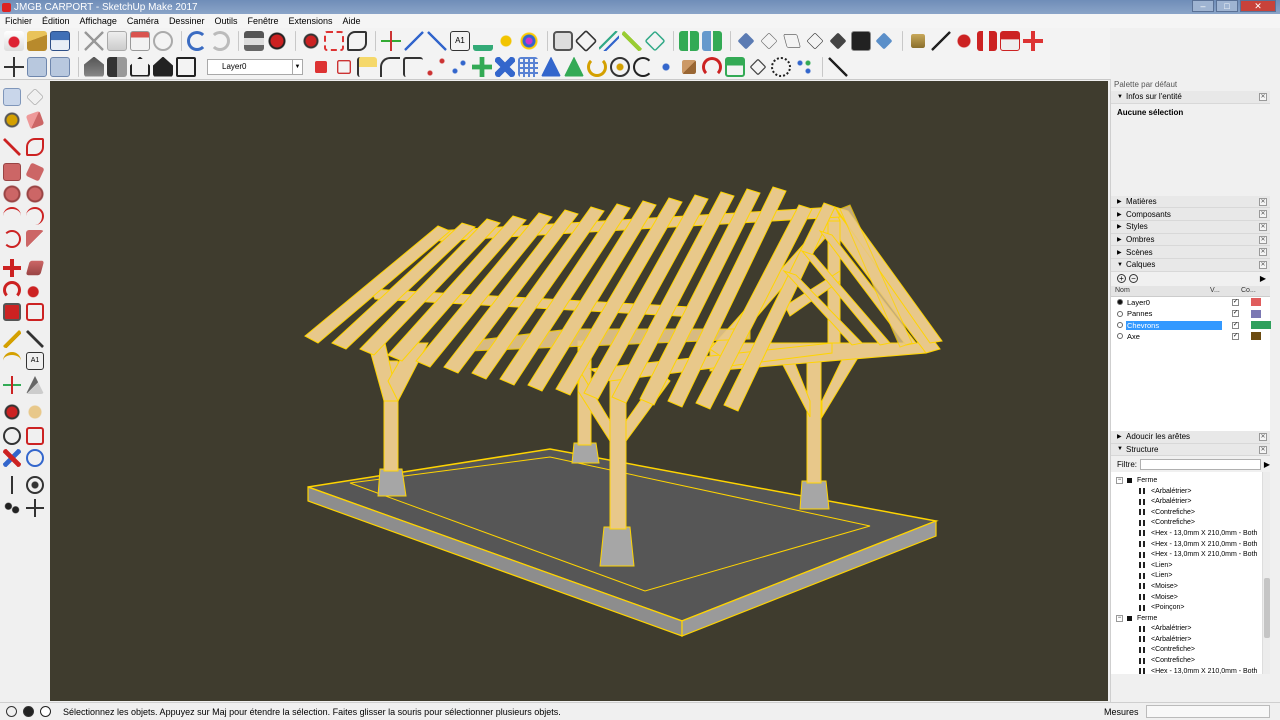 This screenshot has height=720, width=1280. Describe the element at coordinates (586, 41) in the screenshot. I see `back-edges-icon` at that location.